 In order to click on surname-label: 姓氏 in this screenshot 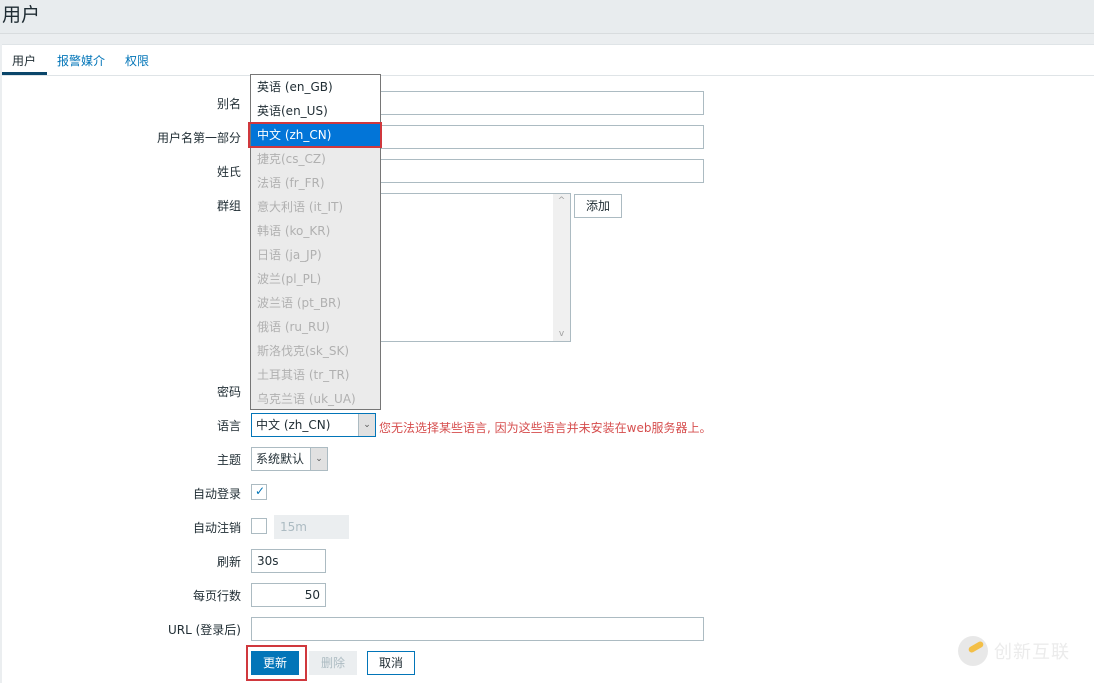, I will do `click(228, 172)`.